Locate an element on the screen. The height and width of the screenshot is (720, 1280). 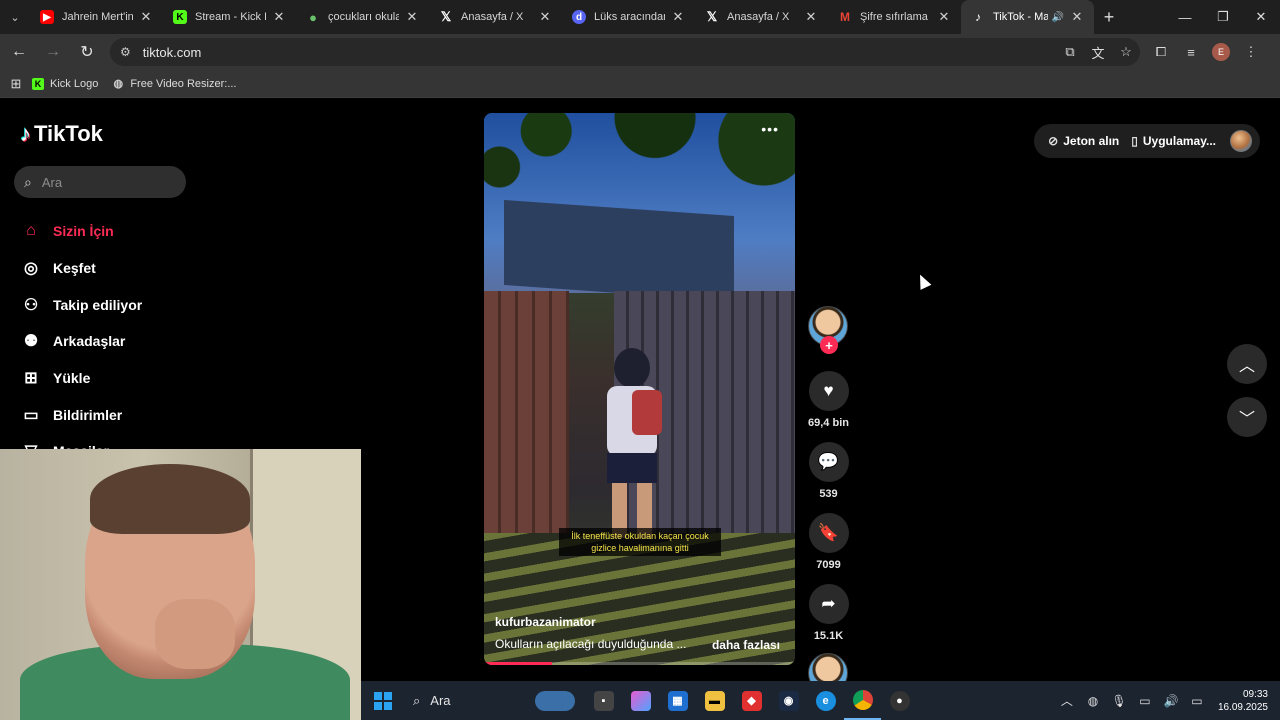
upload-icon: ⊞ is located at coordinates (31, 379).